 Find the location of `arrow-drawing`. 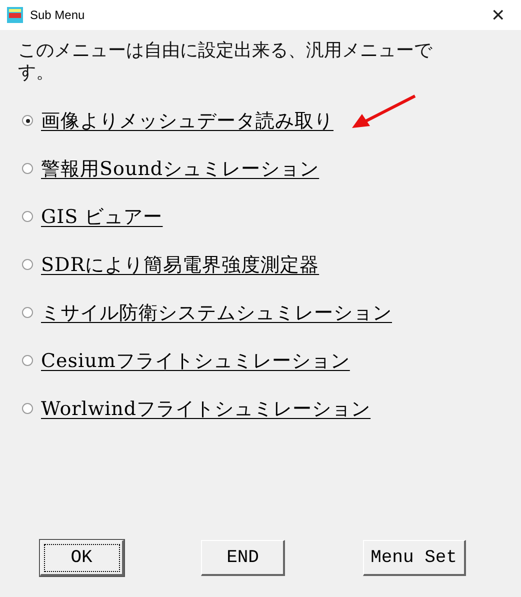

arrow-drawing is located at coordinates (384, 112).